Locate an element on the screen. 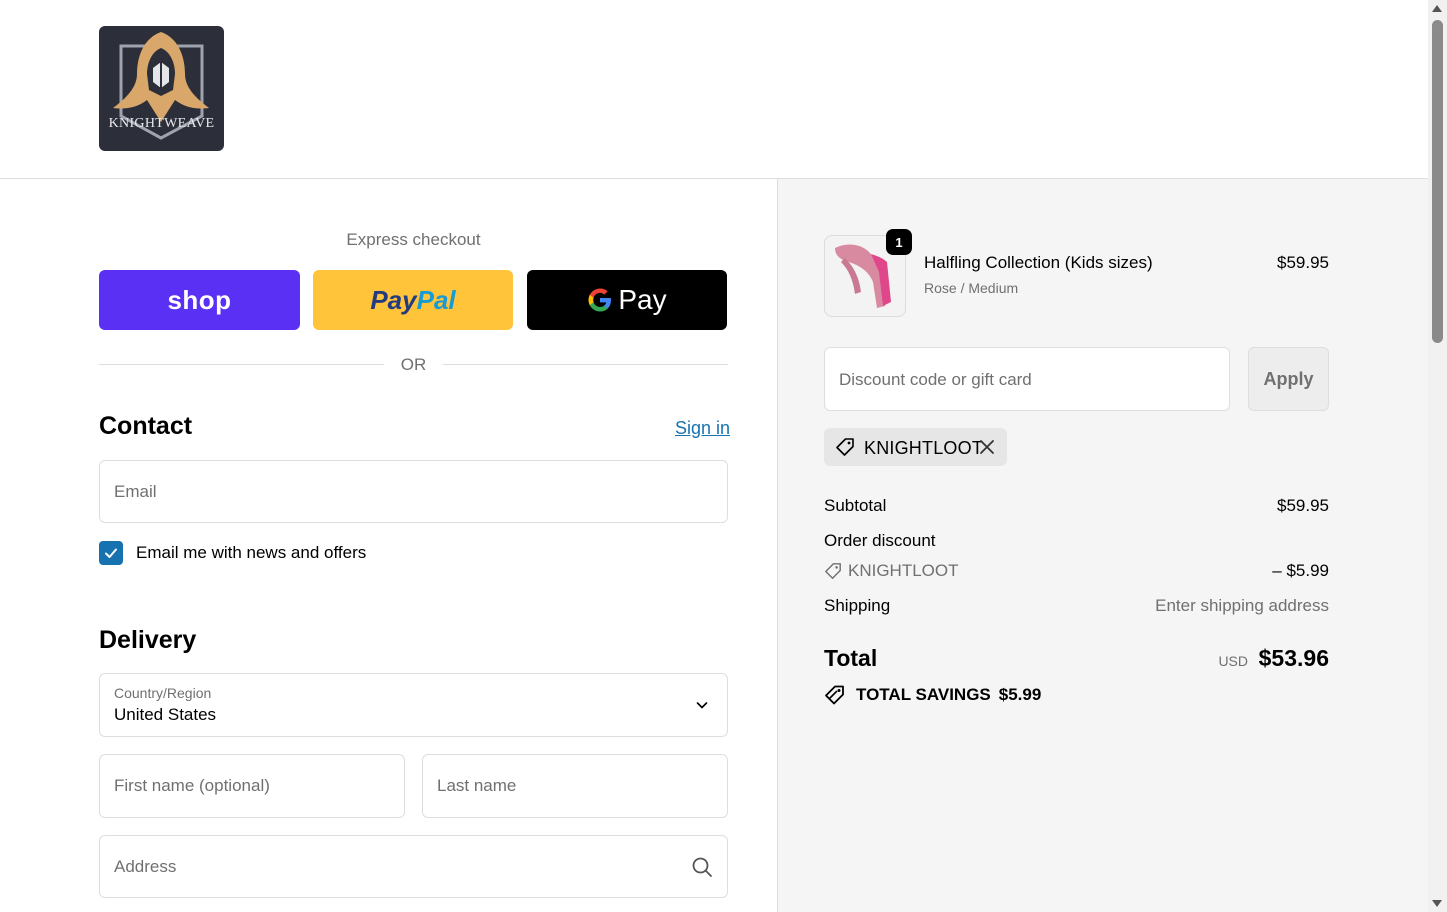 Image resolution: width=1447 pixels, height=912 pixels. total-savings: TOTAL SAVINGS $5.99 is located at coordinates (932, 695).